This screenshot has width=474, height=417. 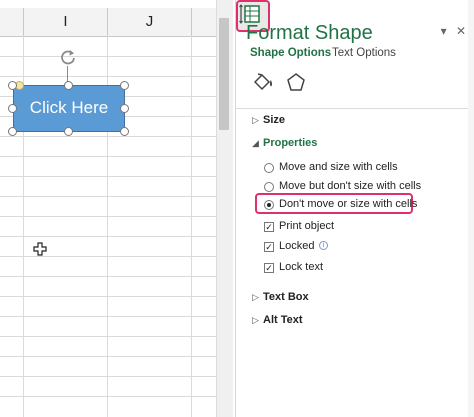 I want to click on column-header-J: J, so click(x=150, y=22).